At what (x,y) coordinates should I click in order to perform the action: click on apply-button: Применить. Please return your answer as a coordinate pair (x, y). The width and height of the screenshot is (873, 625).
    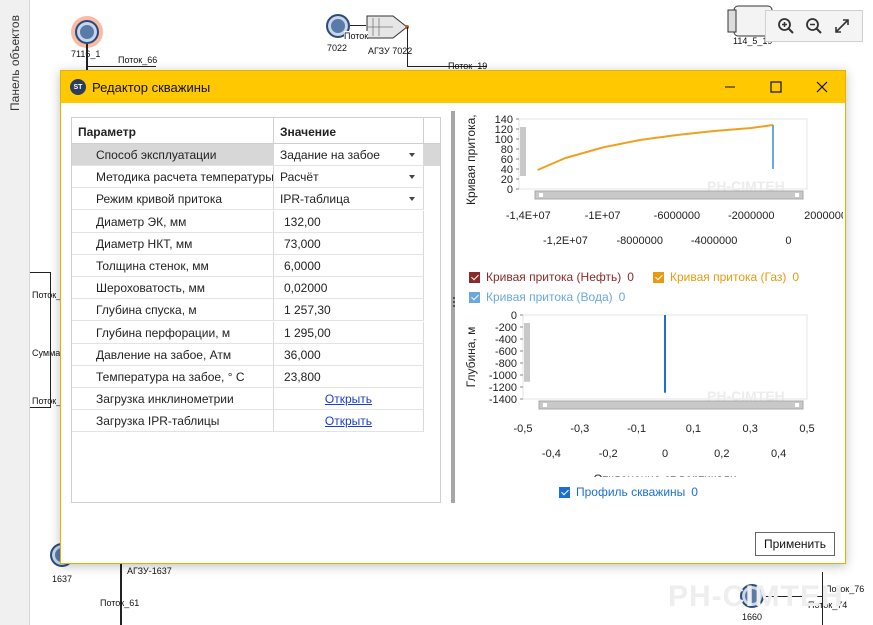
    Looking at the image, I should click on (795, 544).